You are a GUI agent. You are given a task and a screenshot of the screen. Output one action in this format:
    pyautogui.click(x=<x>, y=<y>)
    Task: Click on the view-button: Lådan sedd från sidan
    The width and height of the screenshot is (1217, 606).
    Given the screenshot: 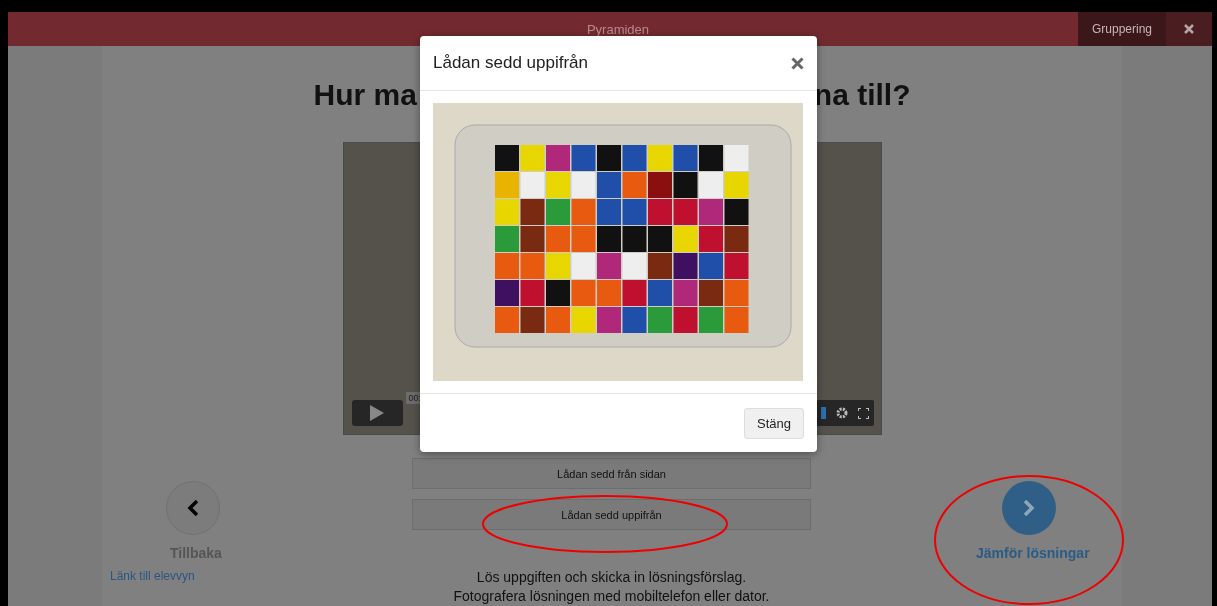 What is the action you would take?
    pyautogui.click(x=611, y=473)
    